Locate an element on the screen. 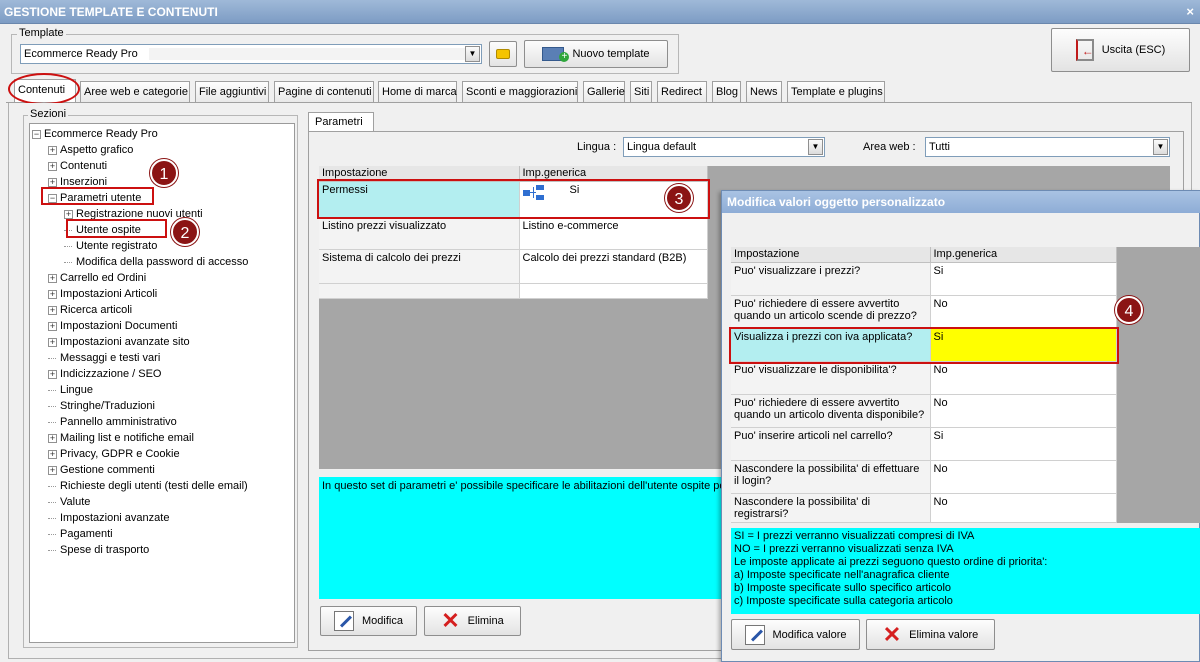 This screenshot has height=662, width=1200. tree-item: Modifica della password di accesso is located at coordinates (156, 262).